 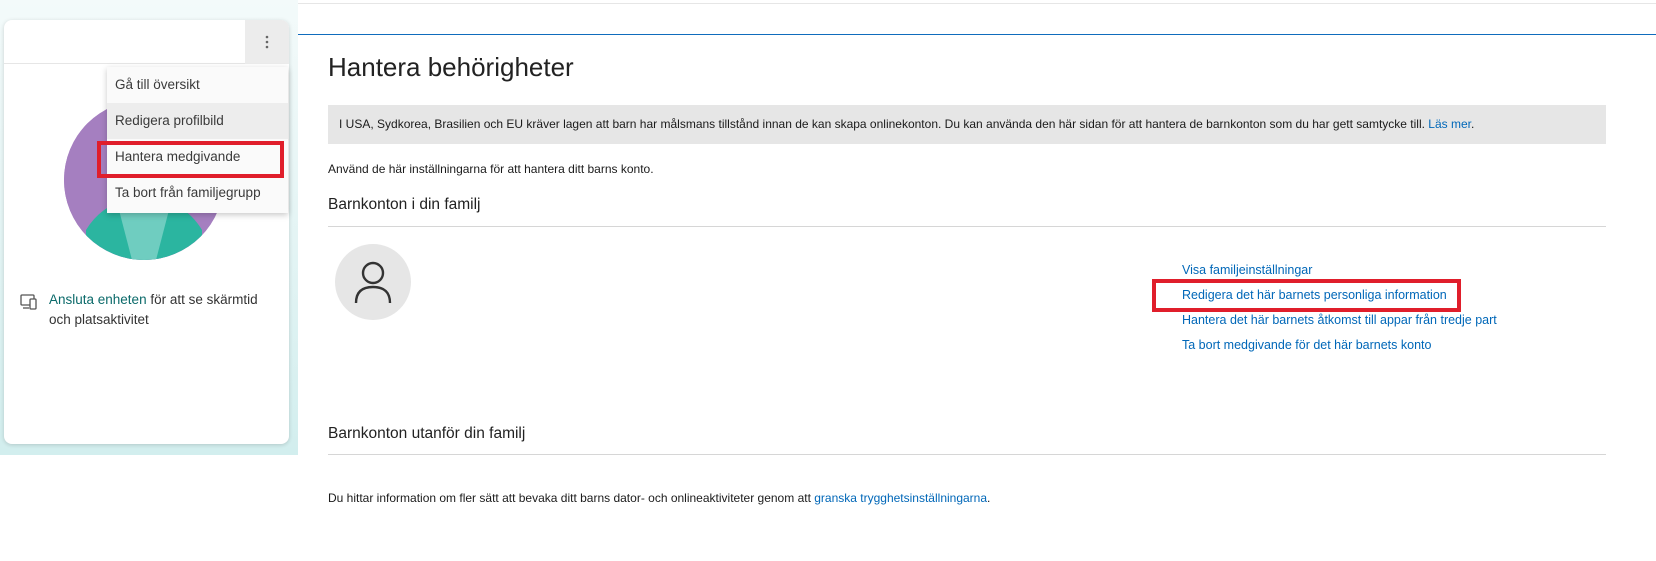 What do you see at coordinates (427, 433) in the screenshot?
I see `section-title-outside-family: Barnkonton utanför din familj` at bounding box center [427, 433].